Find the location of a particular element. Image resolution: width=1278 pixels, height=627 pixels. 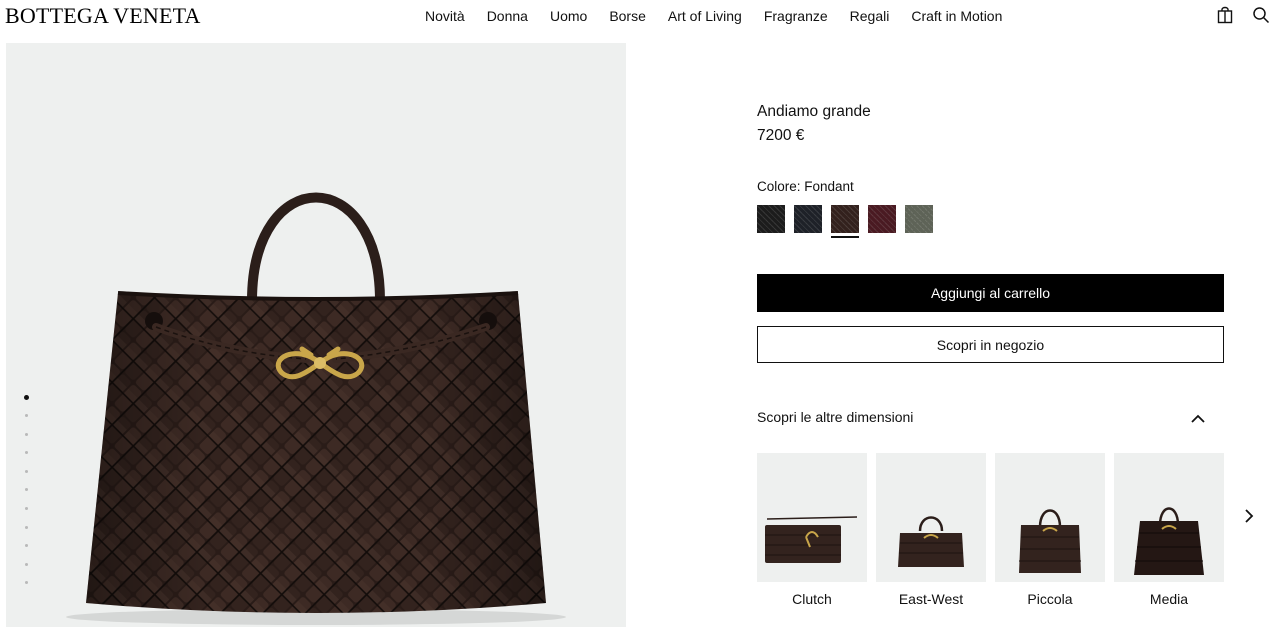

size-card-clutch: Clutch is located at coordinates (812, 530).